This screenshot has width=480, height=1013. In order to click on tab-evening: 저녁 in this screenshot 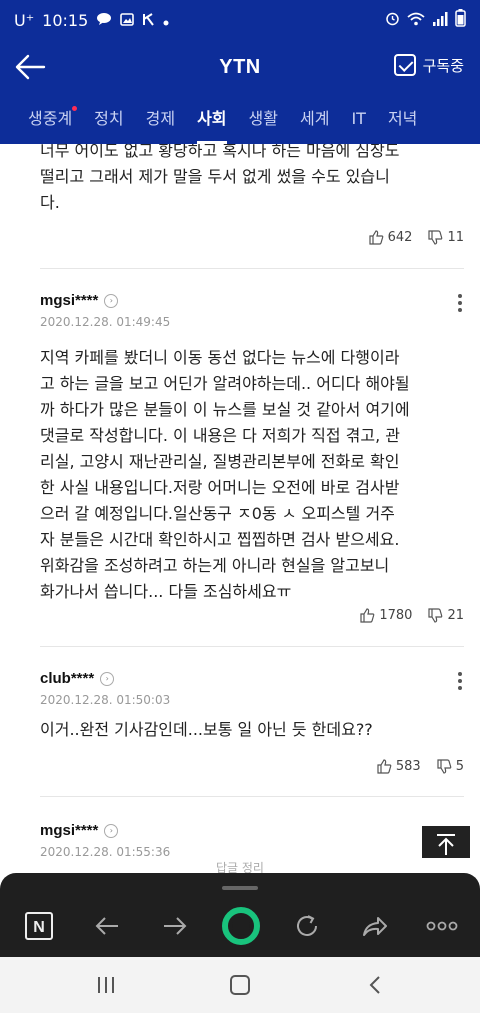, I will do `click(402, 119)`.